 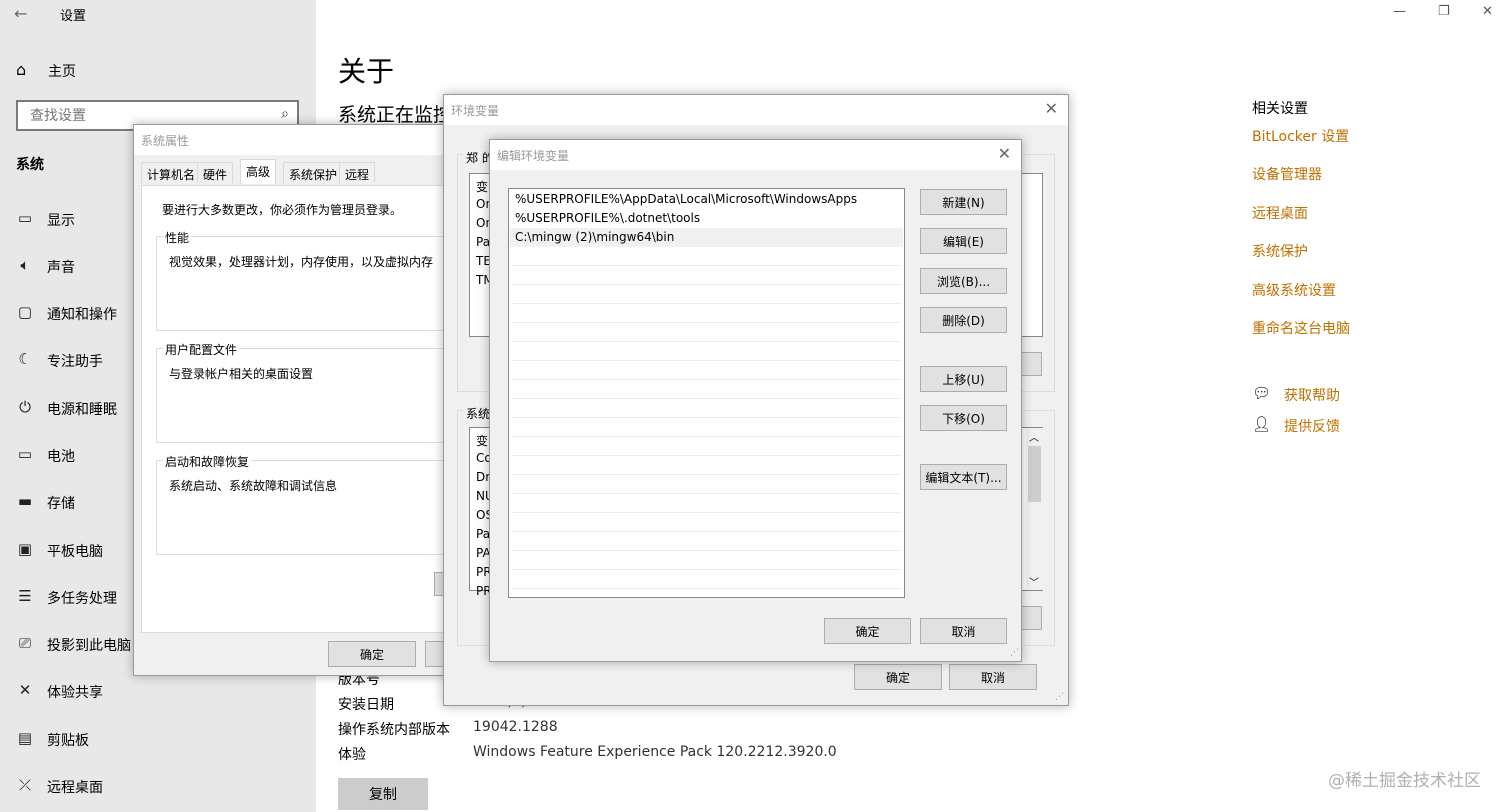 What do you see at coordinates (515, 727) in the screenshot?
I see `spec-value: 19042.1288` at bounding box center [515, 727].